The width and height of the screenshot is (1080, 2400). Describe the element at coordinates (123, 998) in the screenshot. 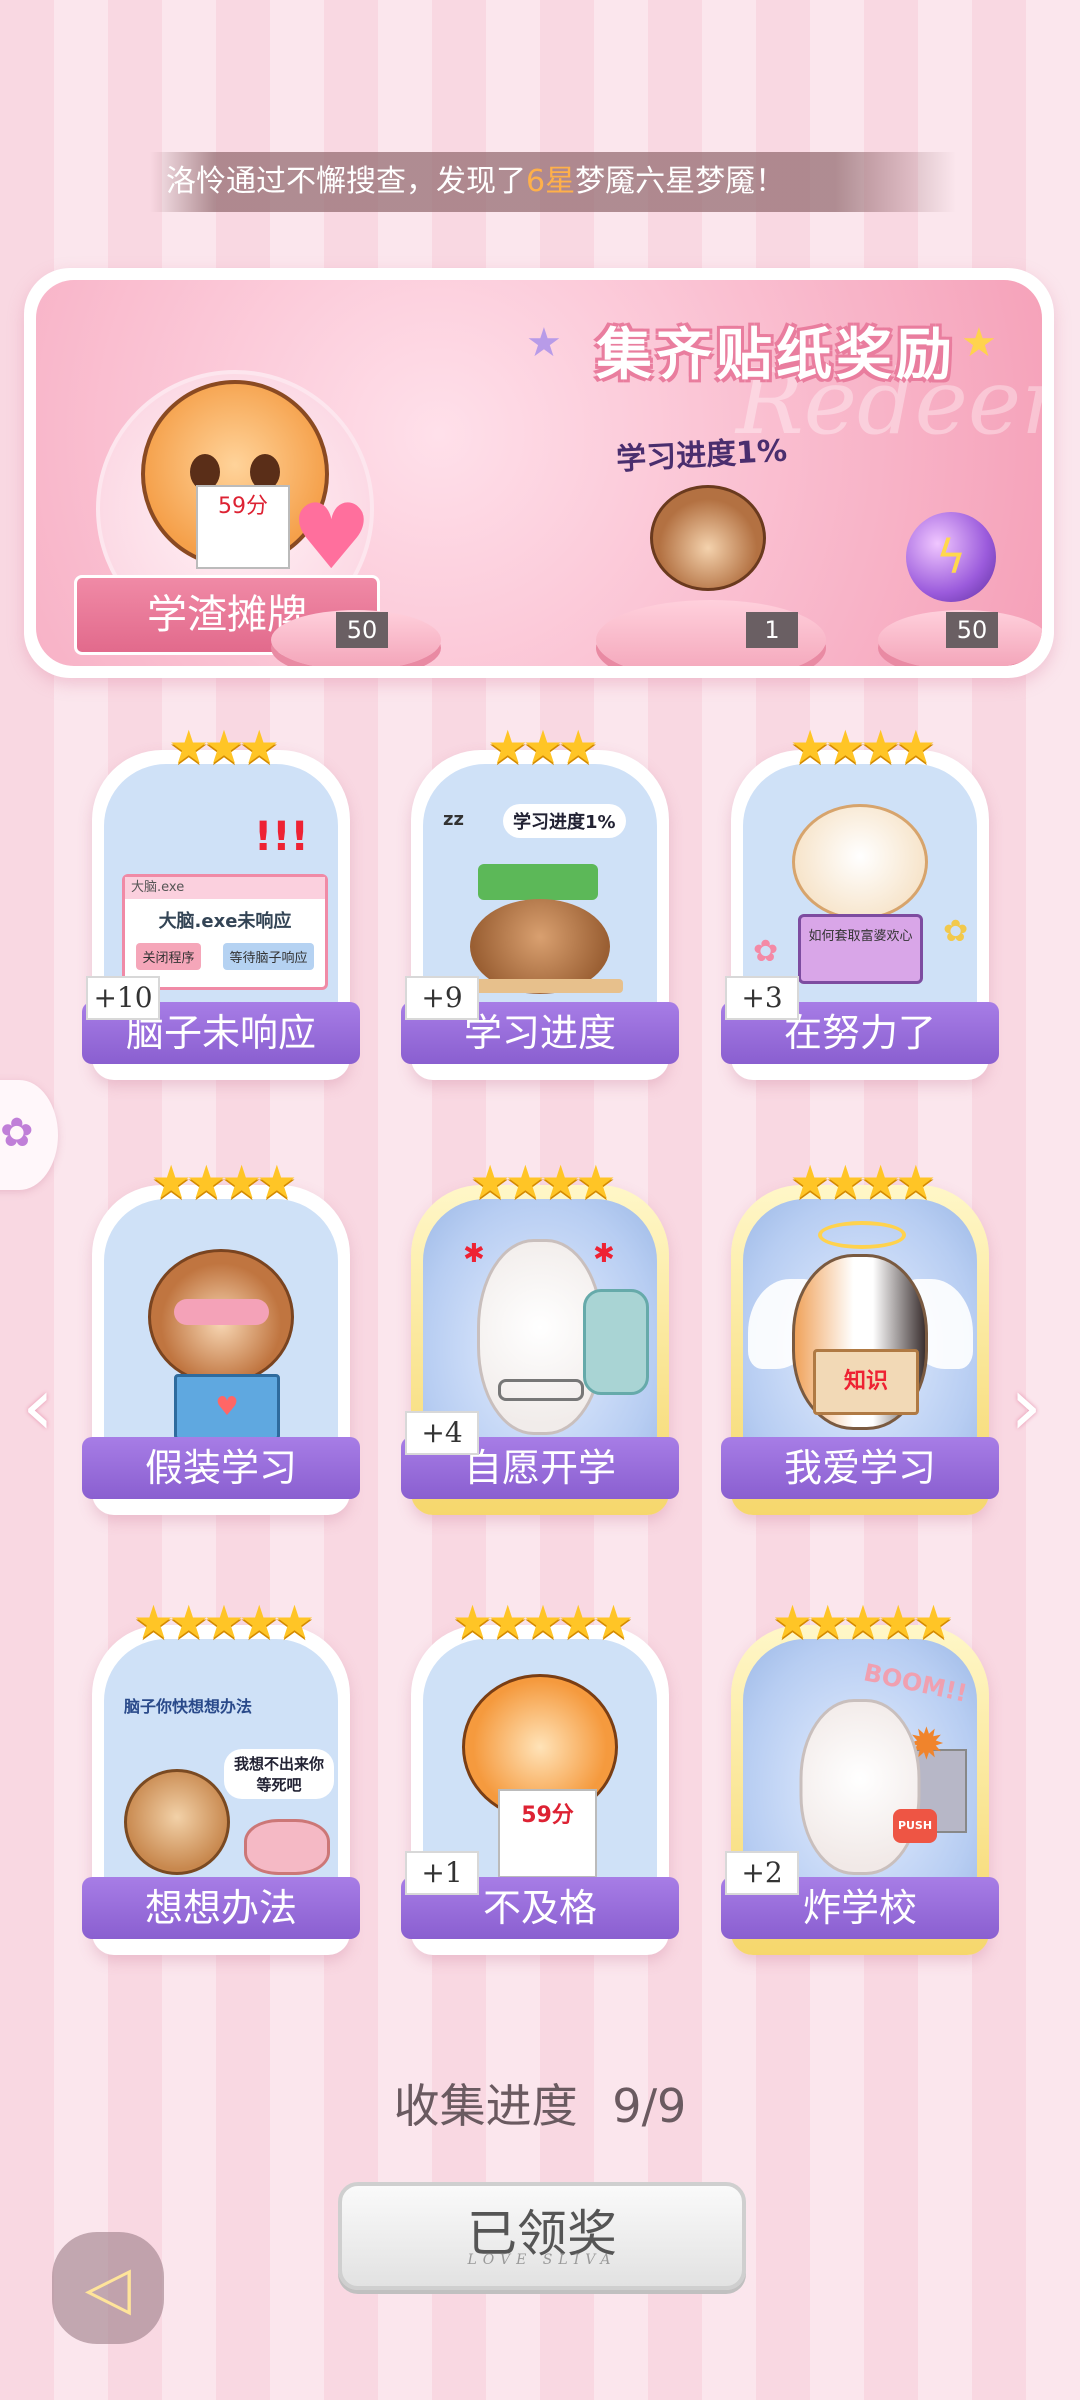

I see `count-badge: +10` at that location.